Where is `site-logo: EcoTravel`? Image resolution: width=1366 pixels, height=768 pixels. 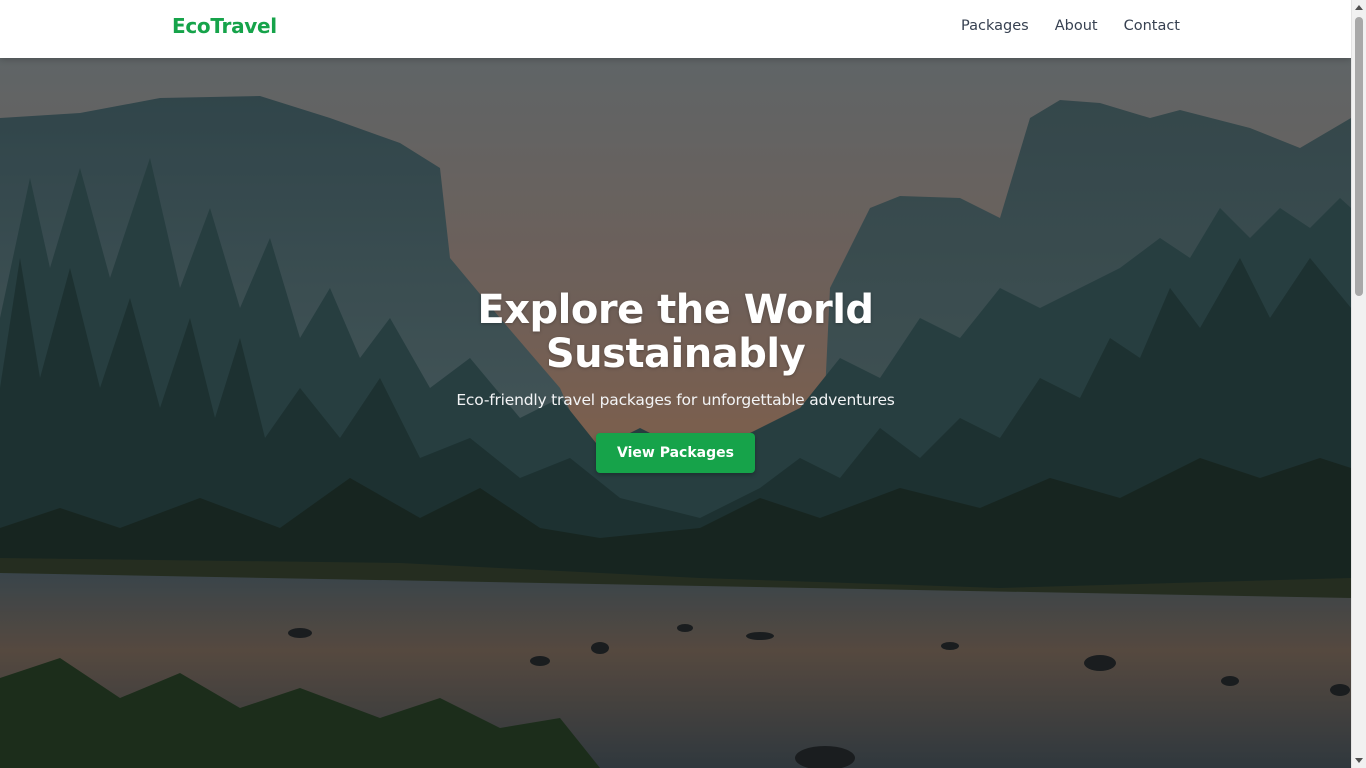 site-logo: EcoTravel is located at coordinates (224, 26).